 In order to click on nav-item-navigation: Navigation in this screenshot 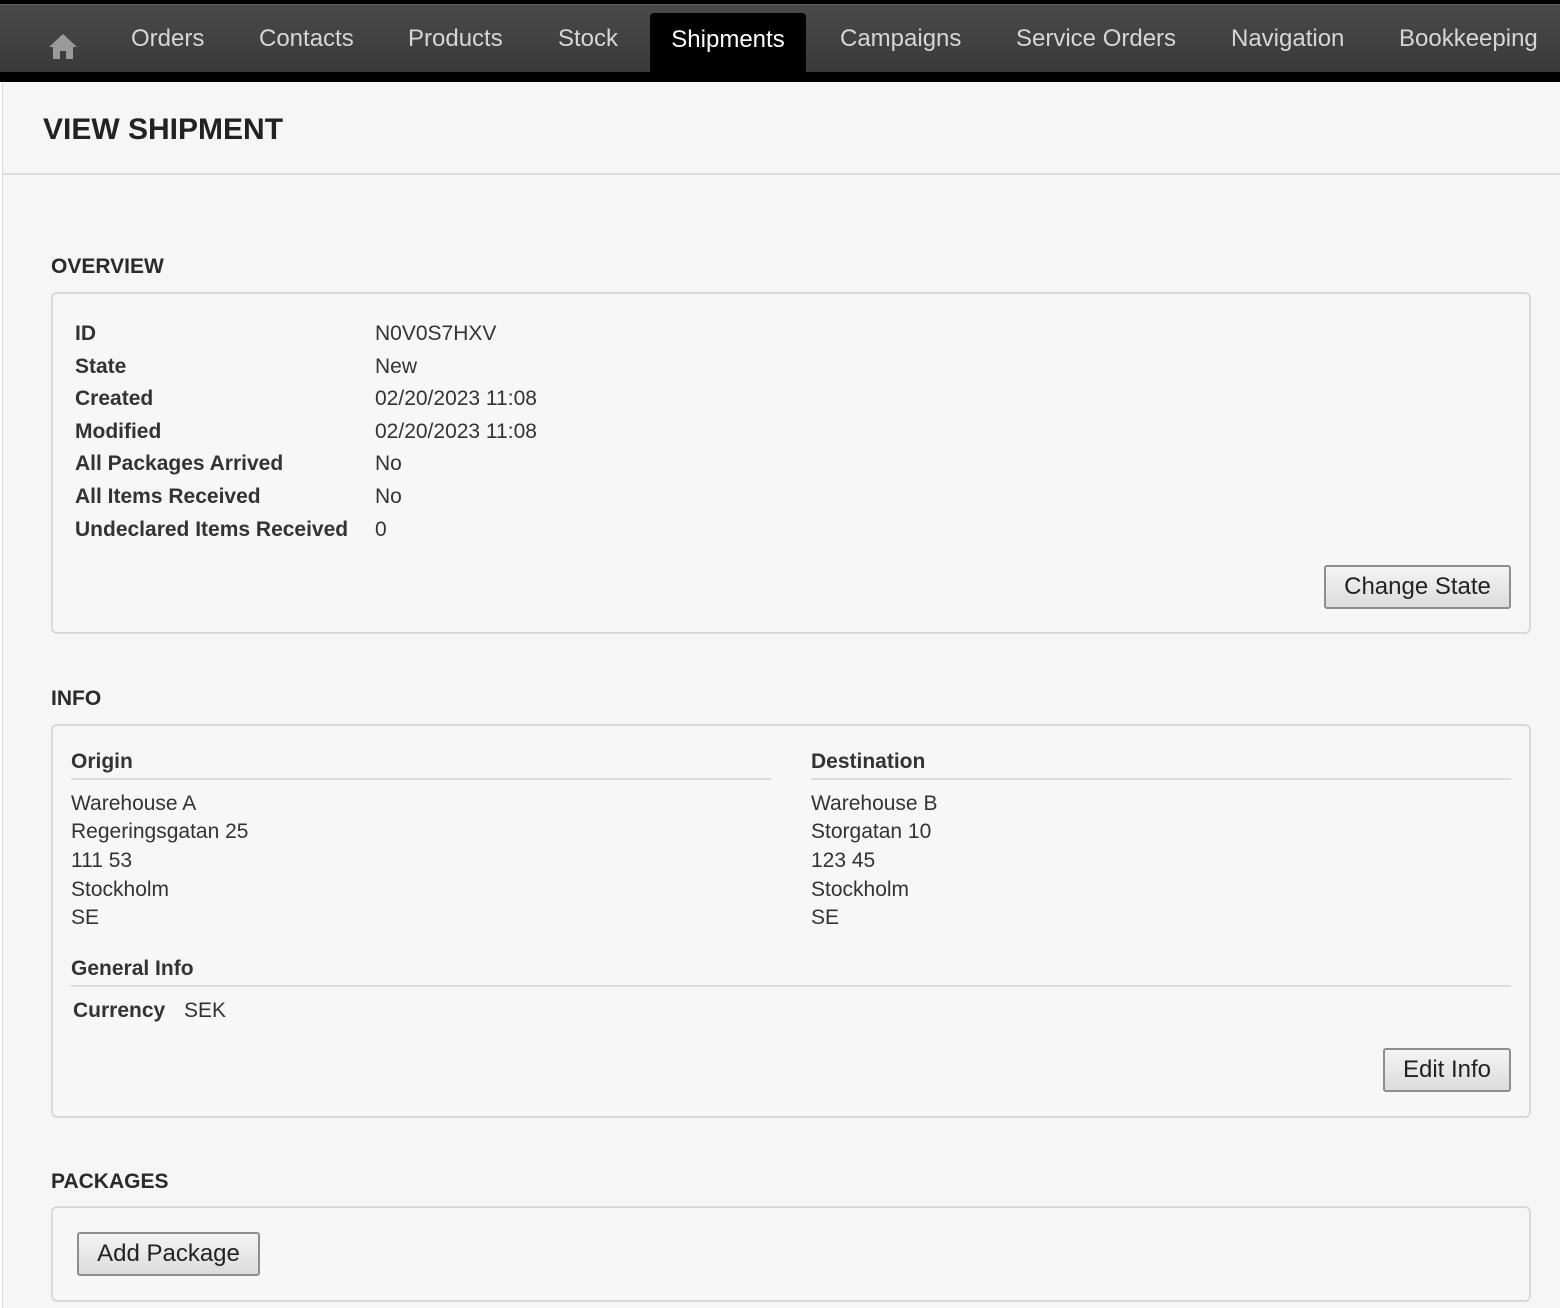, I will do `click(1287, 39)`.